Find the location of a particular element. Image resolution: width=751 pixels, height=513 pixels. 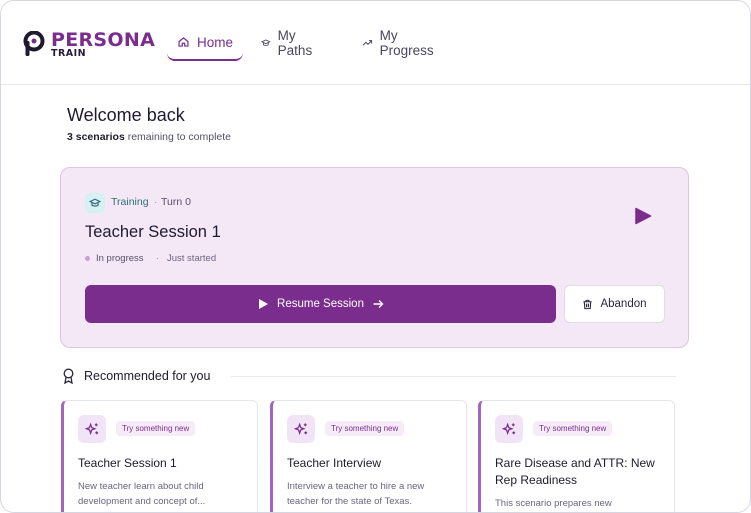

nav-label-my-progress: My Progress is located at coordinates (406, 43).